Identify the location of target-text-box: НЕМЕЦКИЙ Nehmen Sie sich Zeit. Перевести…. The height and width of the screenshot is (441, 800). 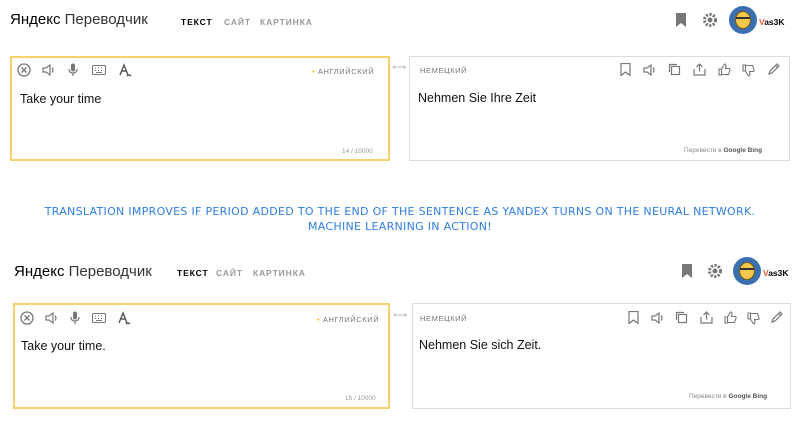
(601, 356).